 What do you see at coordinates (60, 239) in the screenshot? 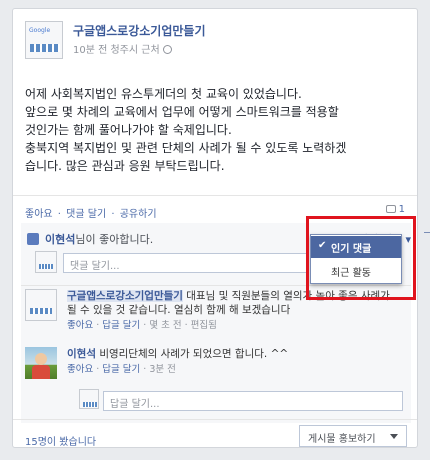
I see `liker-name: 이현석` at bounding box center [60, 239].